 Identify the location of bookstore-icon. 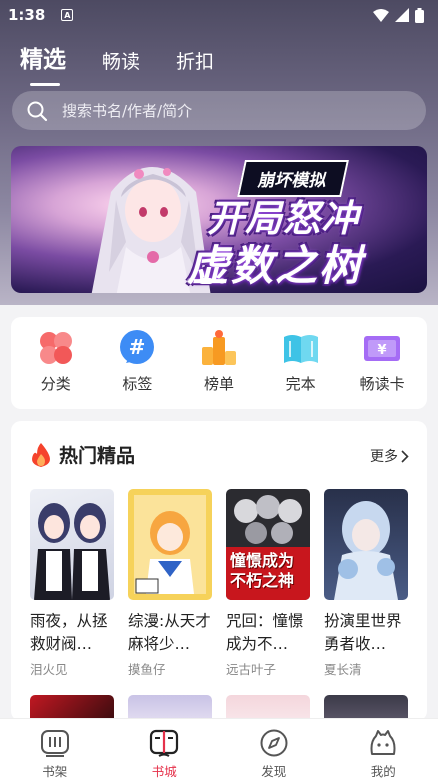
(164, 743).